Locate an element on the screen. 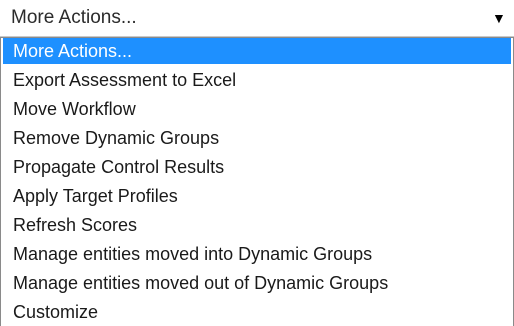 This screenshot has height=326, width=514. option-move-workflow: Move Workflow is located at coordinates (257, 109).